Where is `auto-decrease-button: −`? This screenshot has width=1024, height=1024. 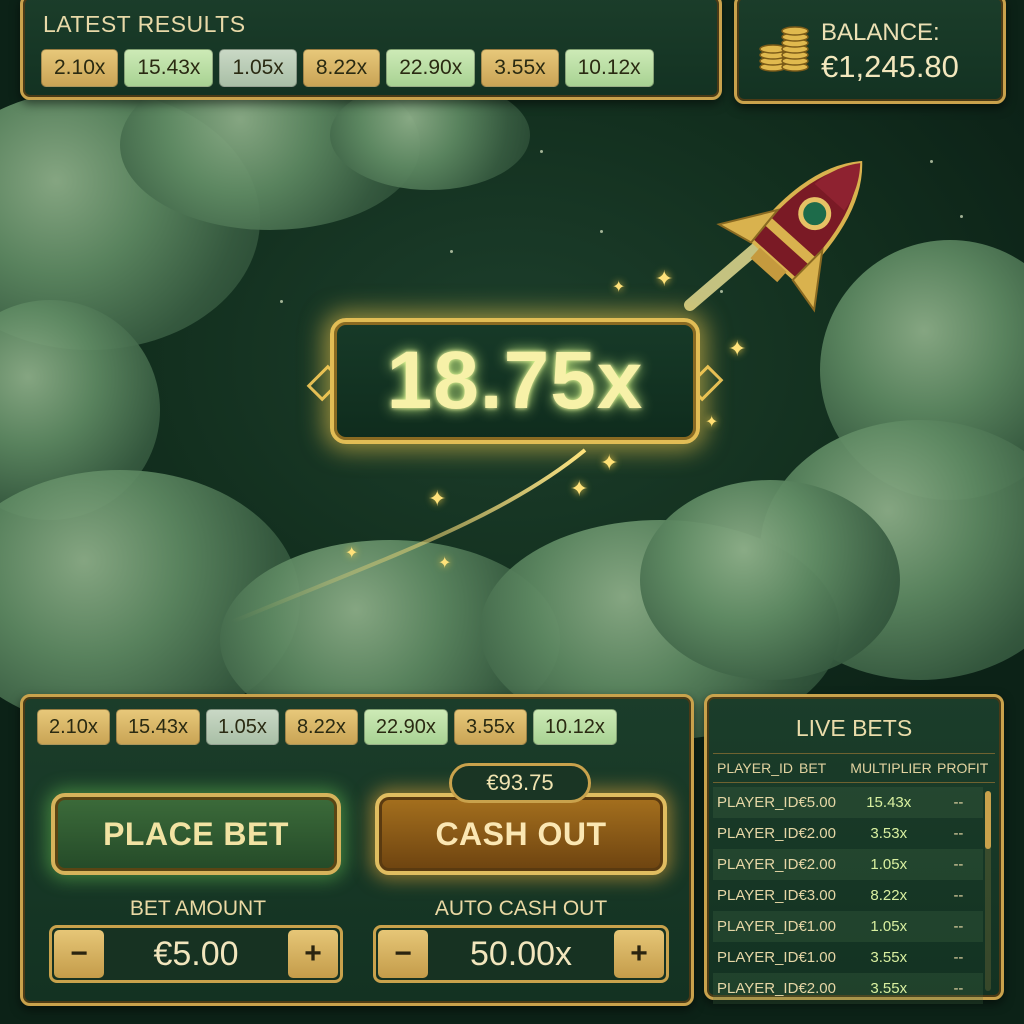 auto-decrease-button: − is located at coordinates (403, 954).